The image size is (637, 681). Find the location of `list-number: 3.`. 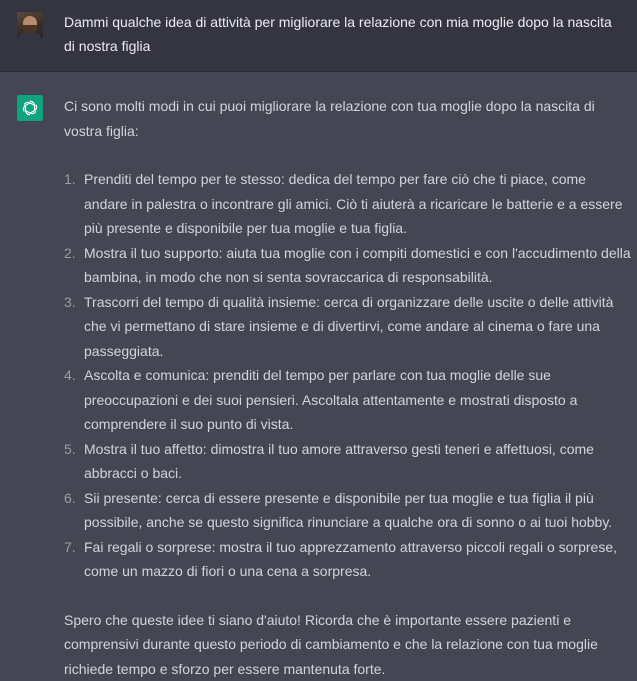

list-number: 3. is located at coordinates (70, 302).